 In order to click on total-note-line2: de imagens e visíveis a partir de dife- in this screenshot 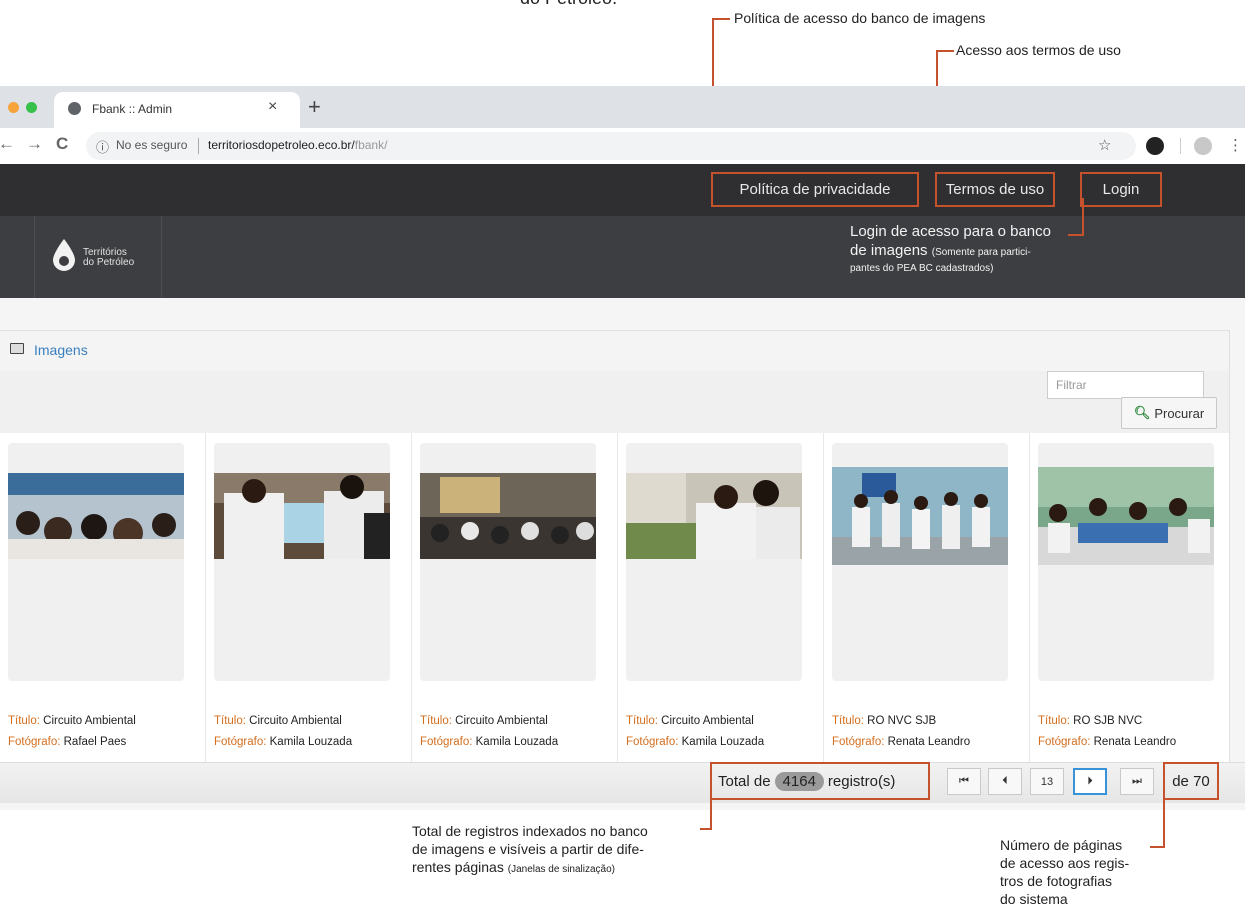, I will do `click(528, 849)`.